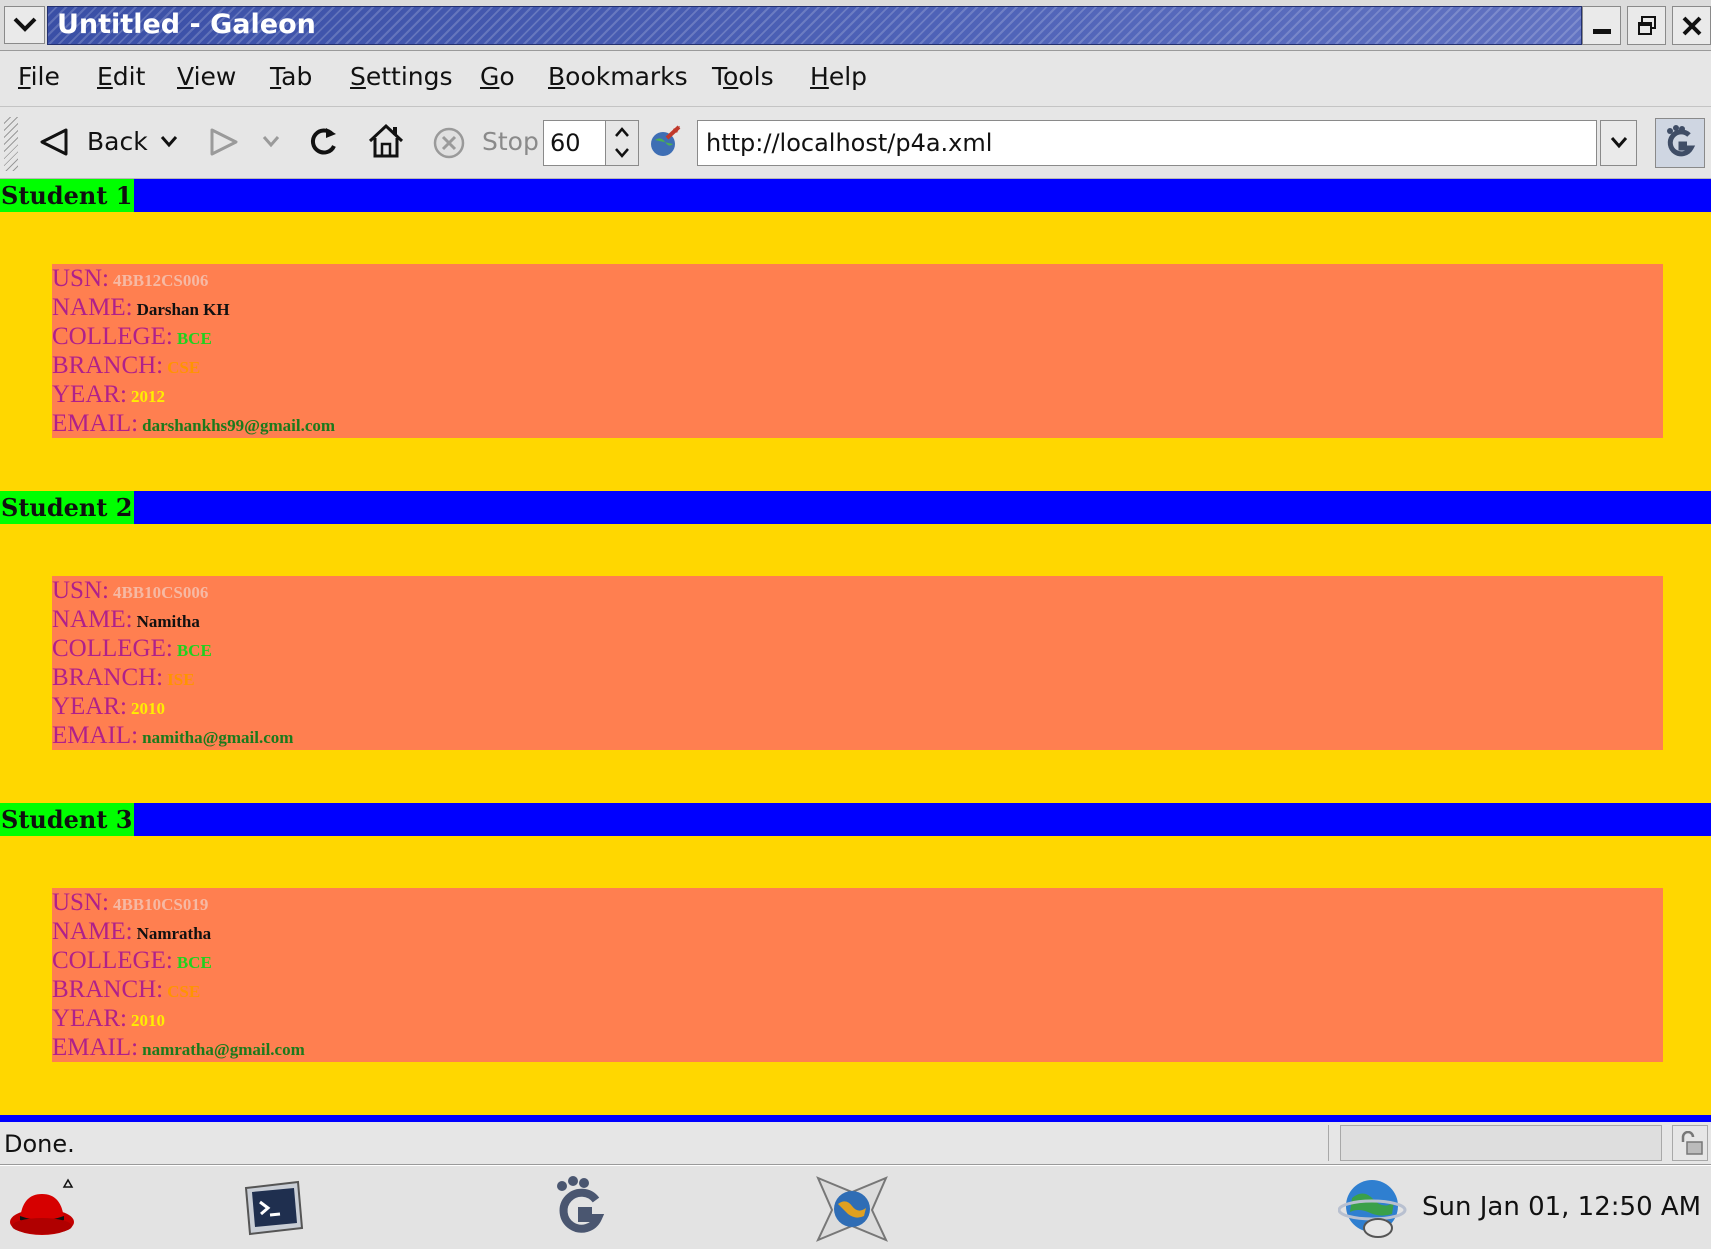 The height and width of the screenshot is (1249, 1711). What do you see at coordinates (39, 1144) in the screenshot?
I see `status-text: Done.` at bounding box center [39, 1144].